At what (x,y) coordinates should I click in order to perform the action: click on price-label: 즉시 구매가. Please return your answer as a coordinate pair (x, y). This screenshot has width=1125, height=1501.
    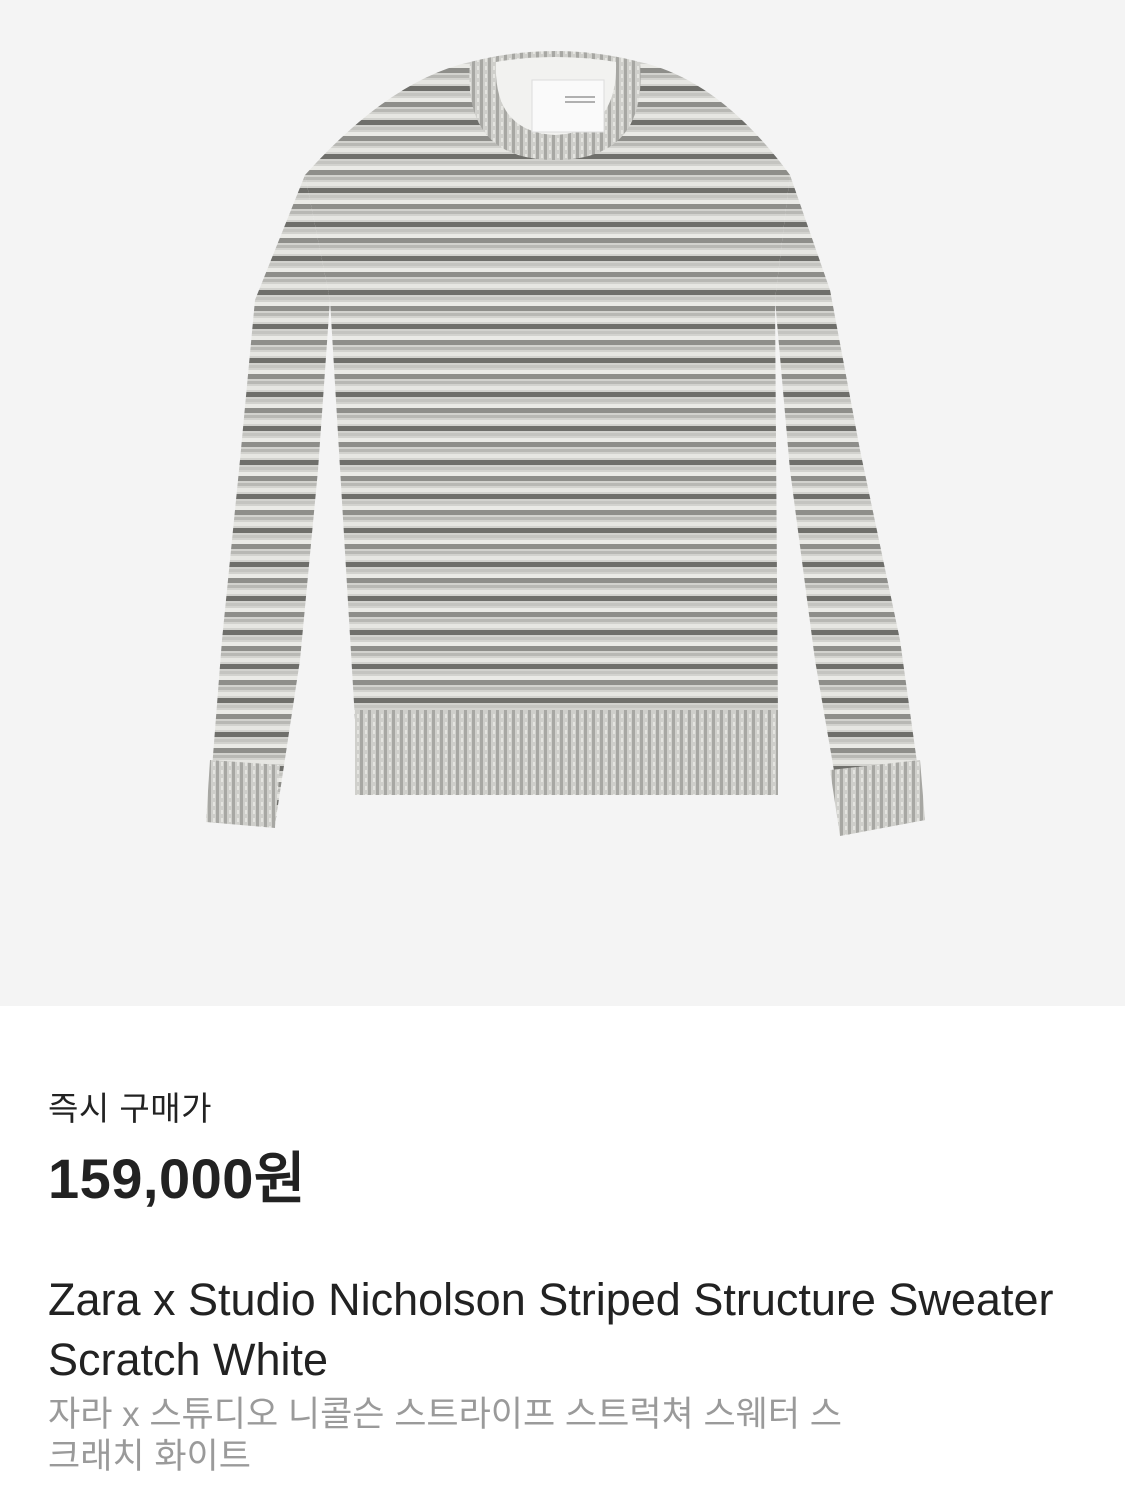
    Looking at the image, I should click on (130, 1108).